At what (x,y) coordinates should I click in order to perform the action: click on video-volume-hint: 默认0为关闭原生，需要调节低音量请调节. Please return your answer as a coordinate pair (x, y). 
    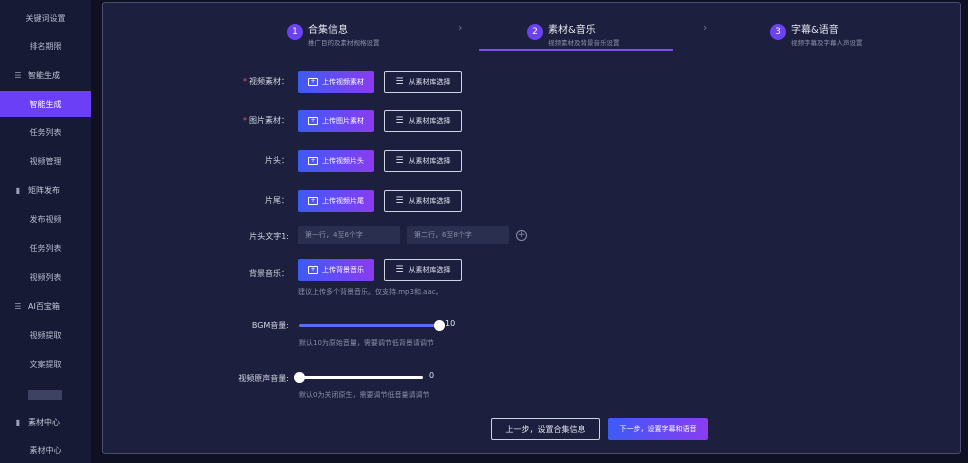
    Looking at the image, I should click on (364, 395).